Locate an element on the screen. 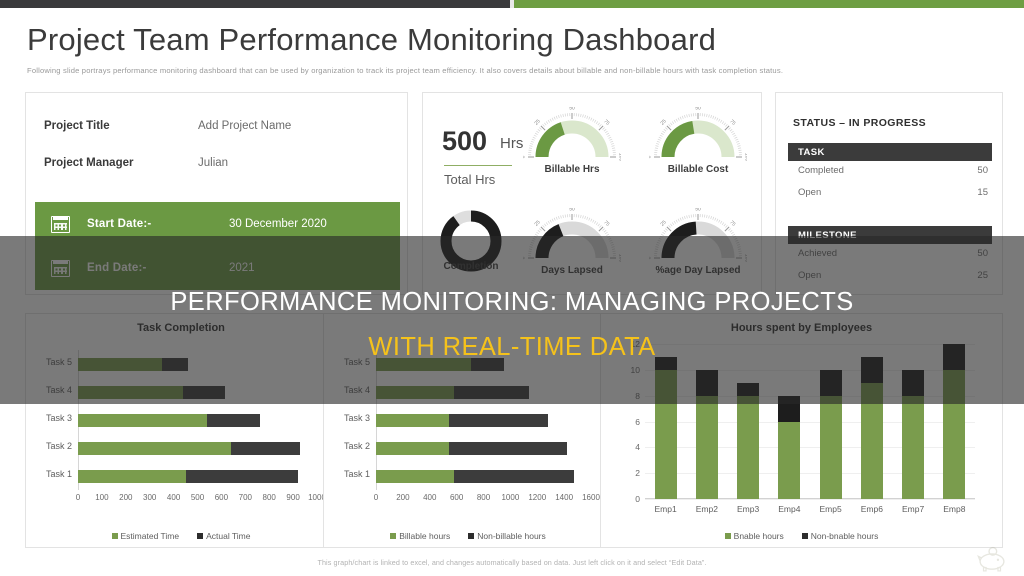  legend-label: Non-bnable hours is located at coordinates (844, 536).